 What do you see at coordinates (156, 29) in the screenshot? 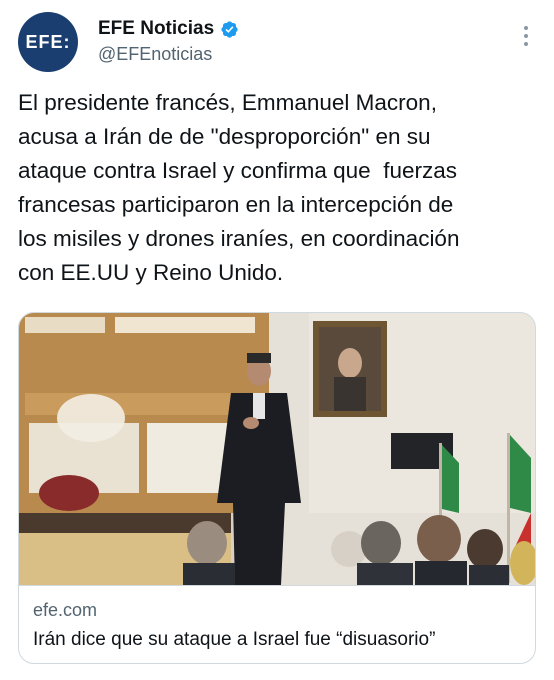
I see `display-name: EFE Noticias` at bounding box center [156, 29].